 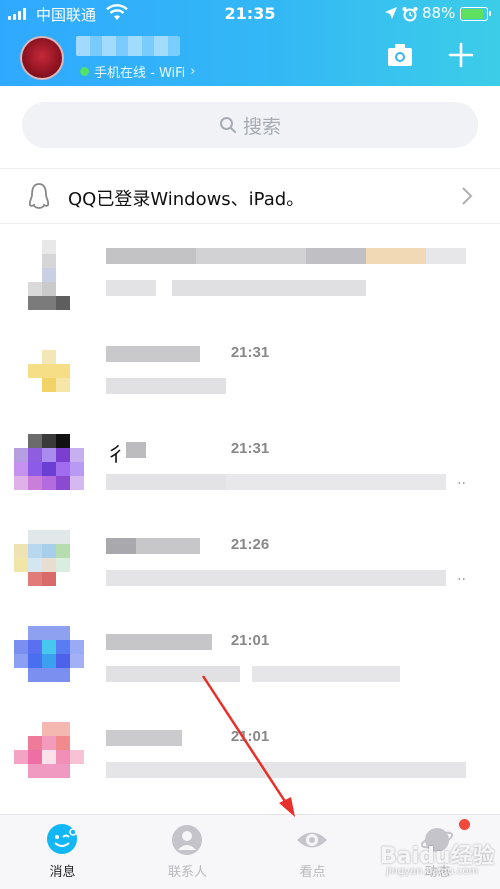 I want to click on contacts-icon, so click(x=187, y=840).